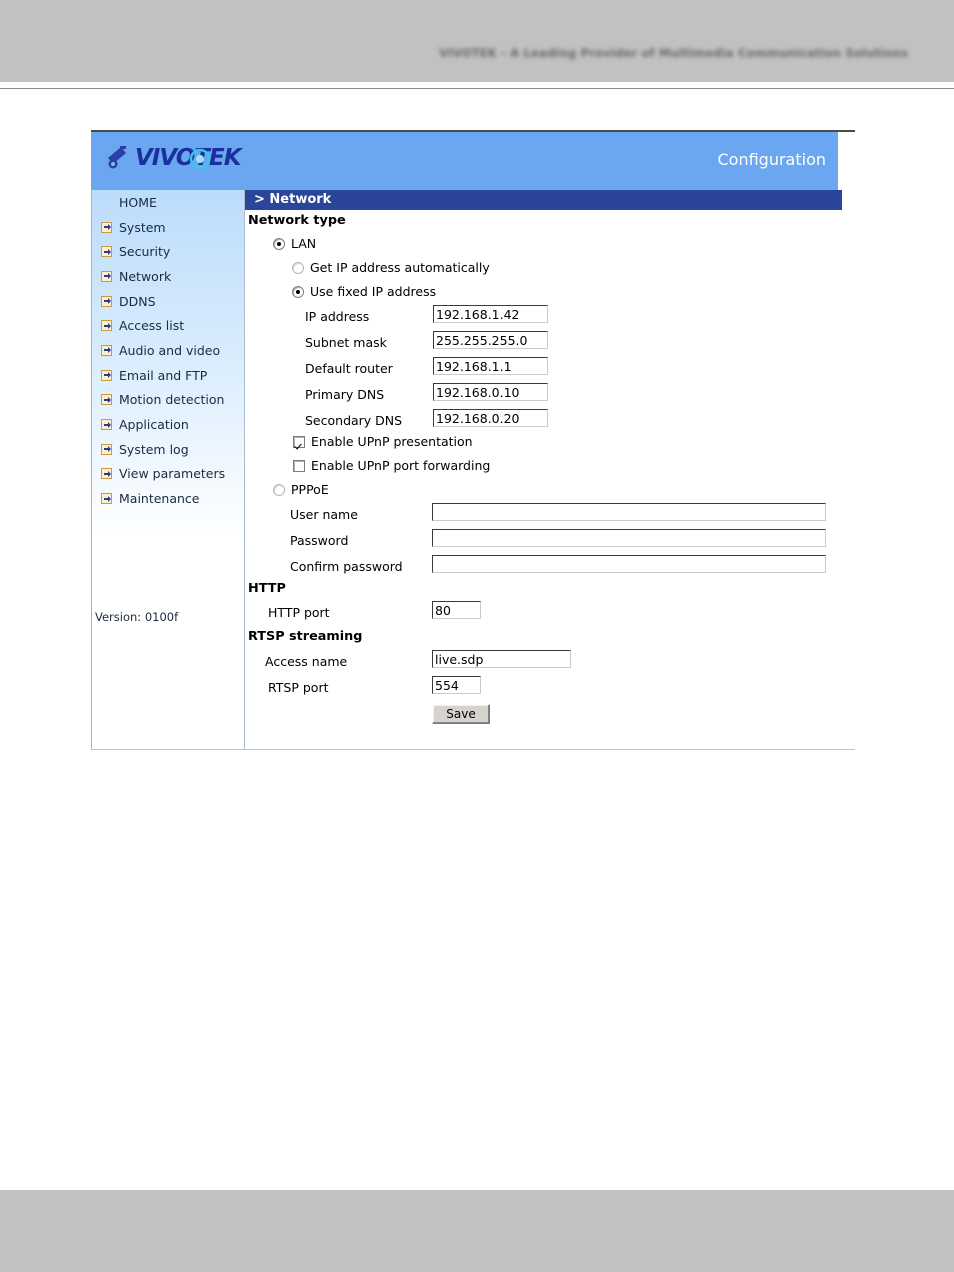  Describe the element at coordinates (305, 636) in the screenshot. I see `rtsp-streaming-heading: RTSP streaming` at that location.